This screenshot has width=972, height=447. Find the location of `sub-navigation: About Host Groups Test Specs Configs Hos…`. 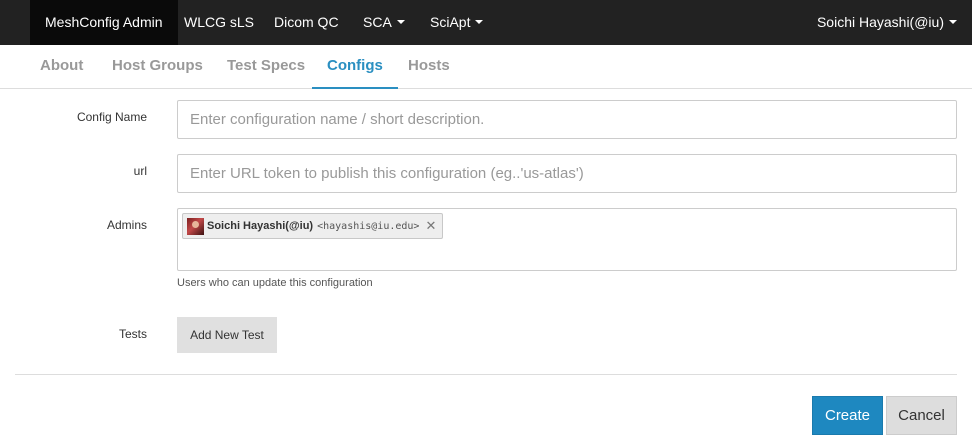

sub-navigation: About Host Groups Test Specs Configs Hos… is located at coordinates (486, 67).